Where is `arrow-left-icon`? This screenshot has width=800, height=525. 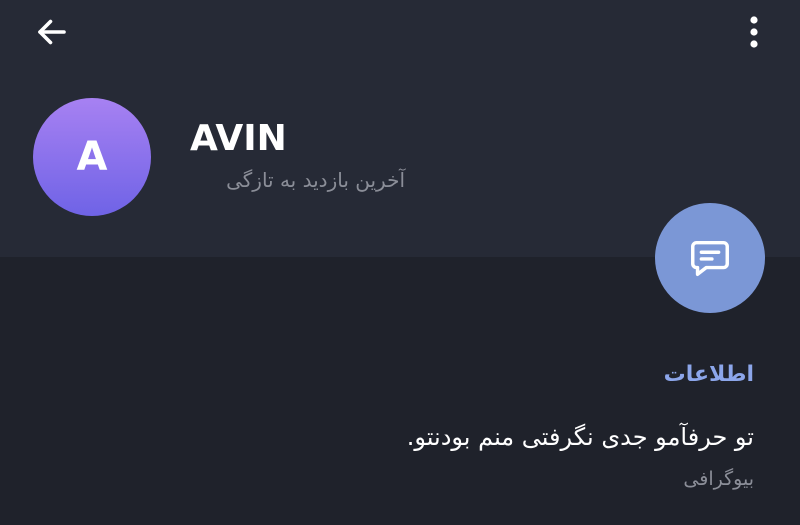 arrow-left-icon is located at coordinates (52, 32).